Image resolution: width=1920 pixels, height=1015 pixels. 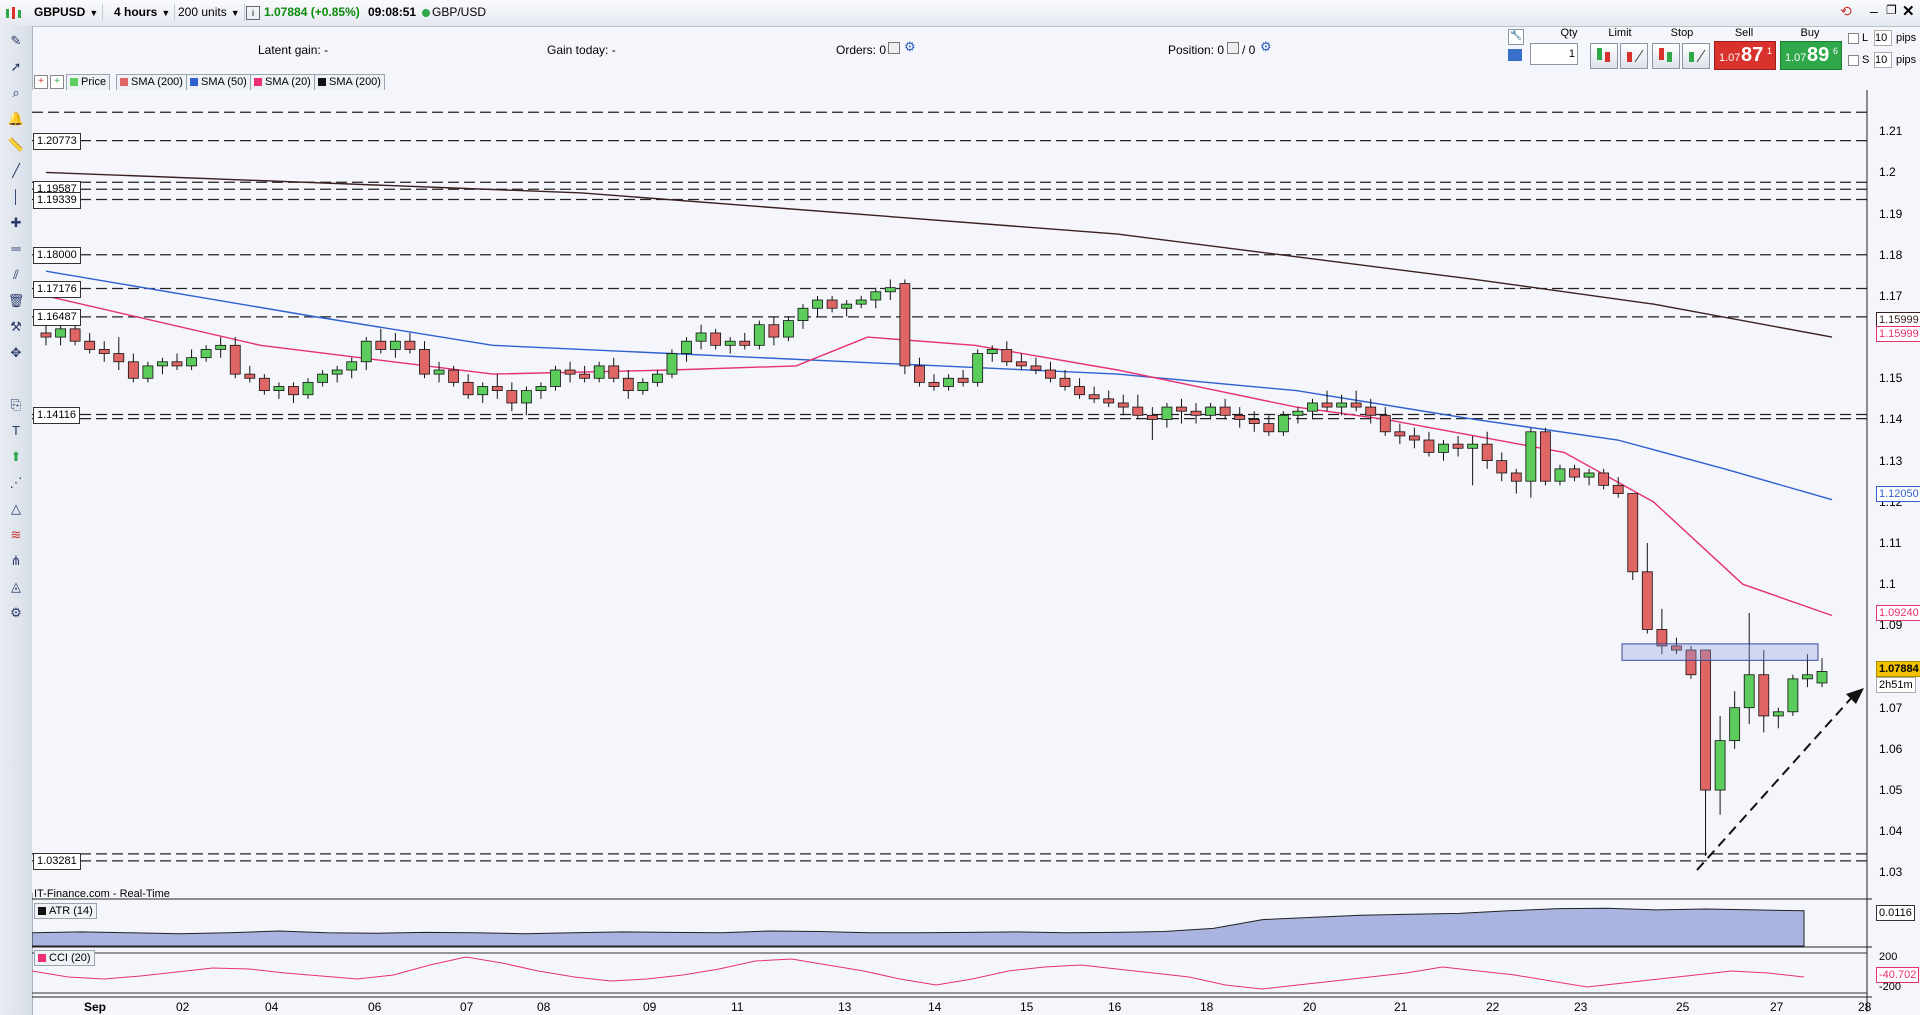 I want to click on sell-stop-button, so click(x=1696, y=56).